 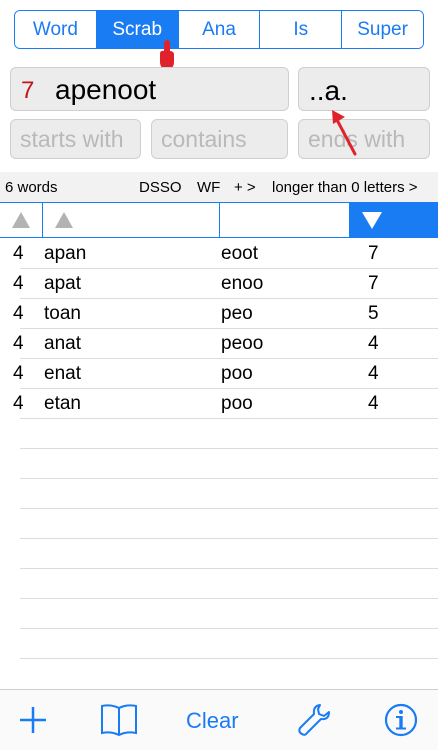 I want to click on pattern-input: ..a., so click(x=364, y=89).